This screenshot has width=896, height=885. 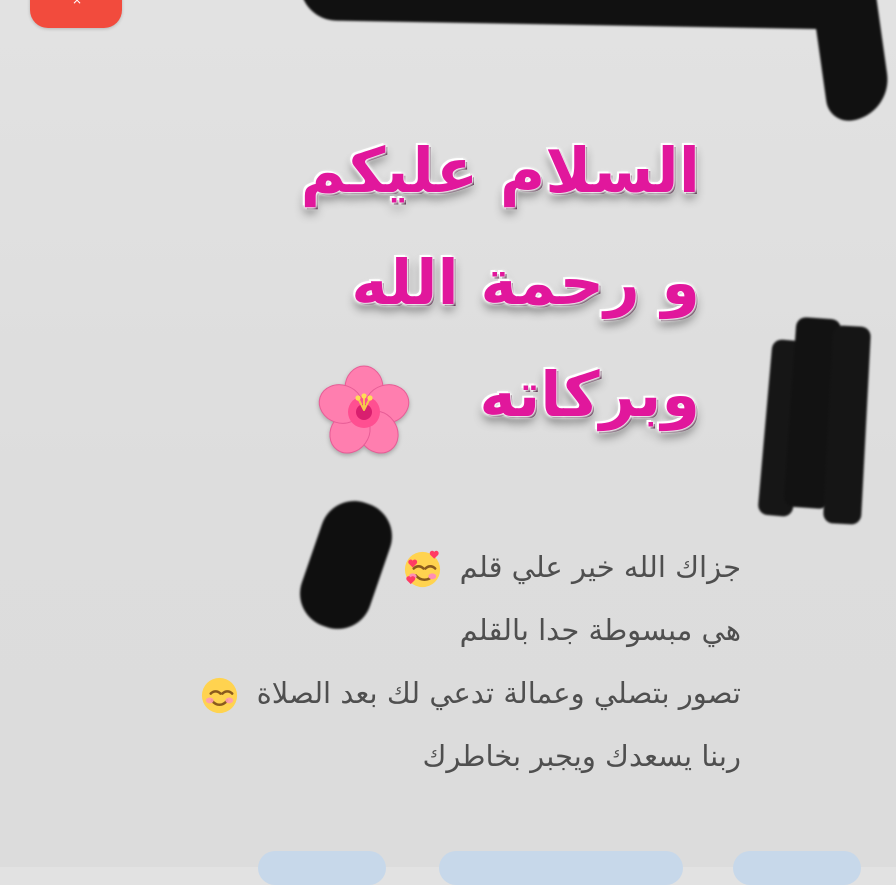 What do you see at coordinates (423, 568) in the screenshot?
I see `smiling-face-with-hearts-icon` at bounding box center [423, 568].